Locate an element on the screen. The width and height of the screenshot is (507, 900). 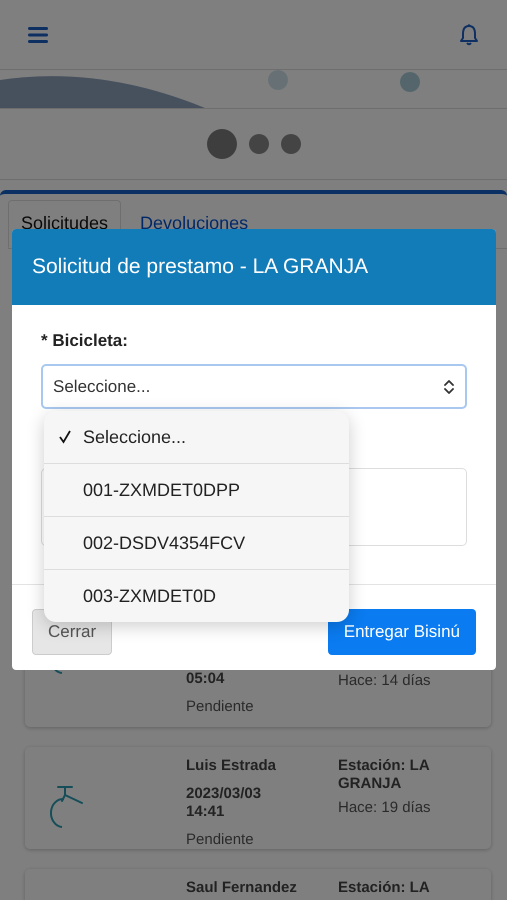
request-card: Luis Estrada 2023/03/03 14:41 Pendiente Estación: LA GRANJA Hace: 19 días is located at coordinates (258, 798).